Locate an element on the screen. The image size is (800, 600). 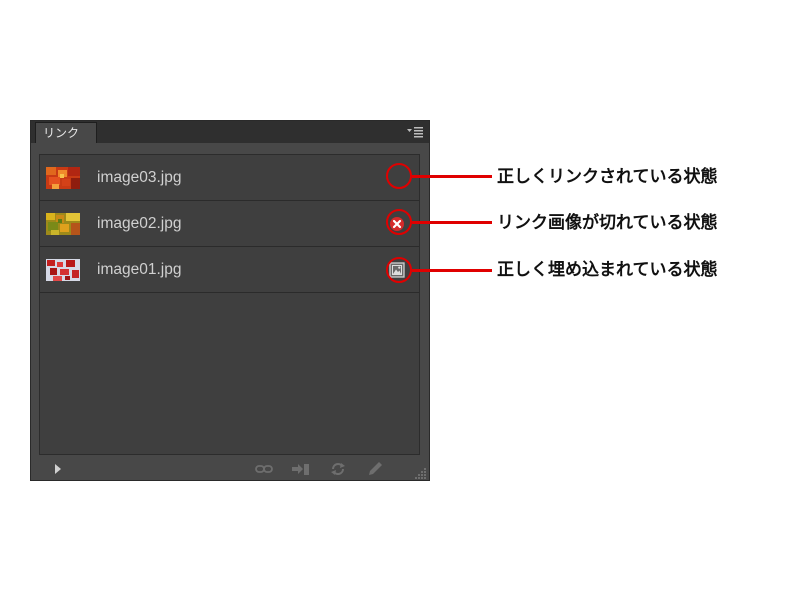
thumbnail-image02 is located at coordinates (63, 224).